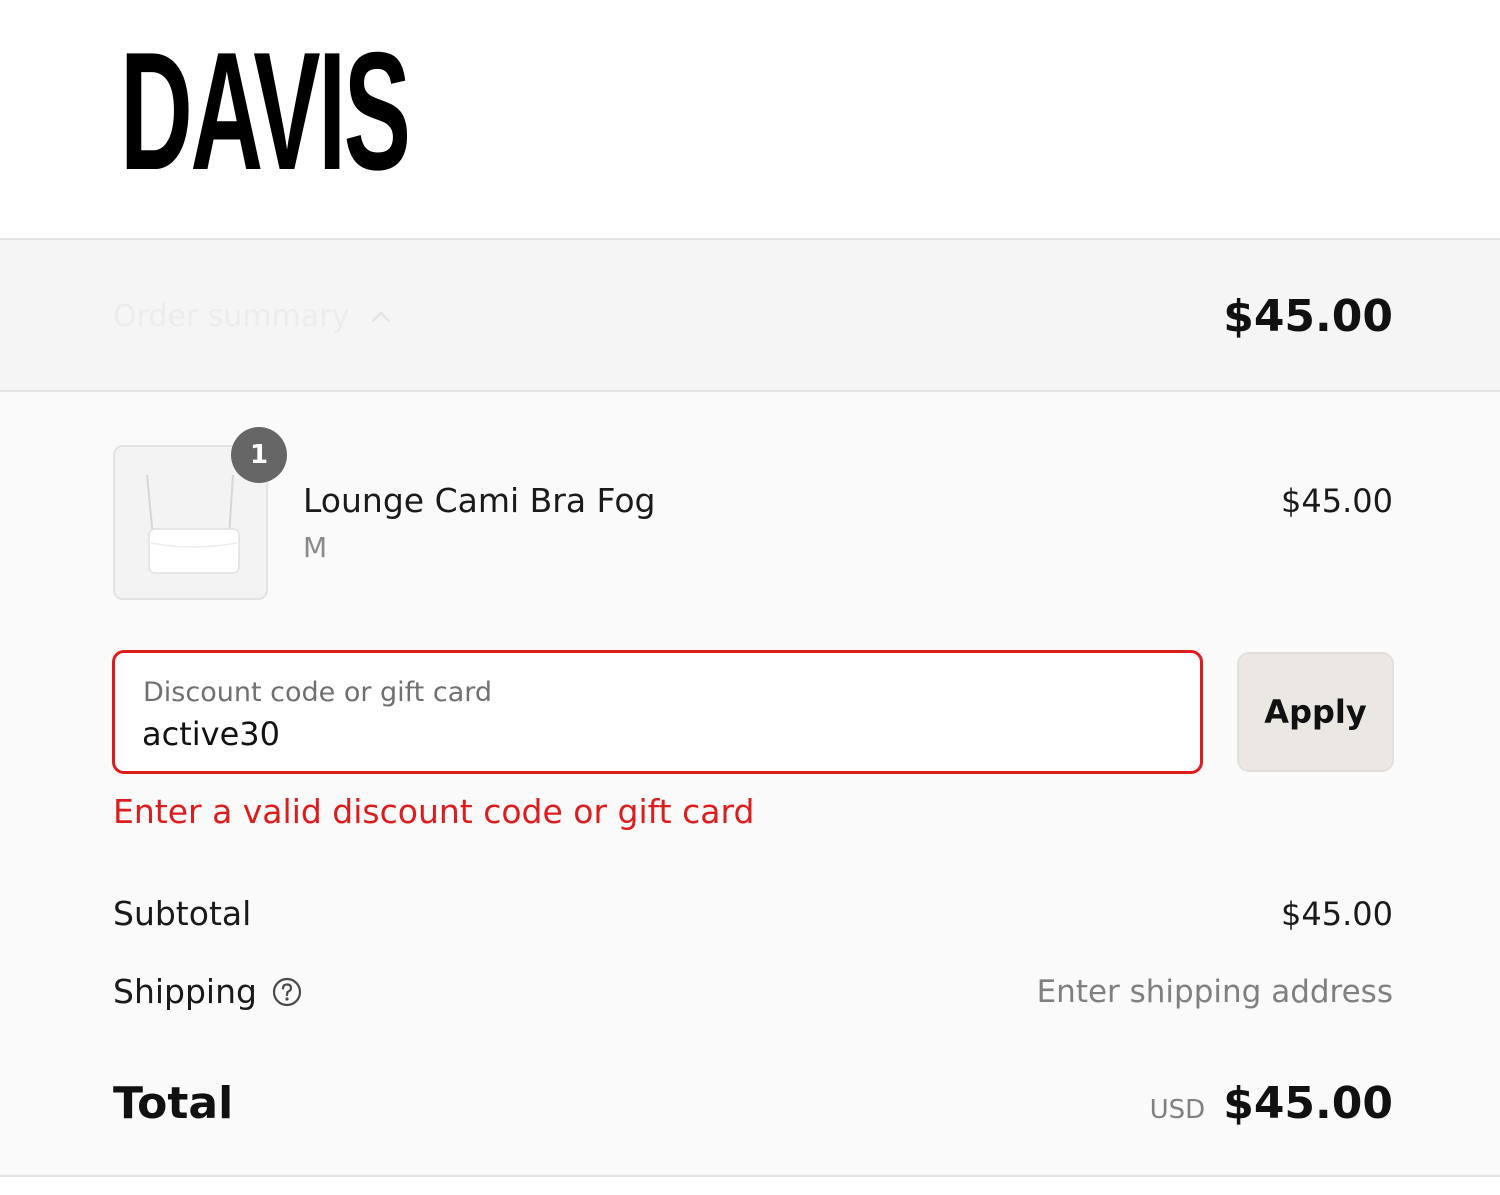  Describe the element at coordinates (1308, 1103) in the screenshot. I see `total-value: $45.00` at that location.